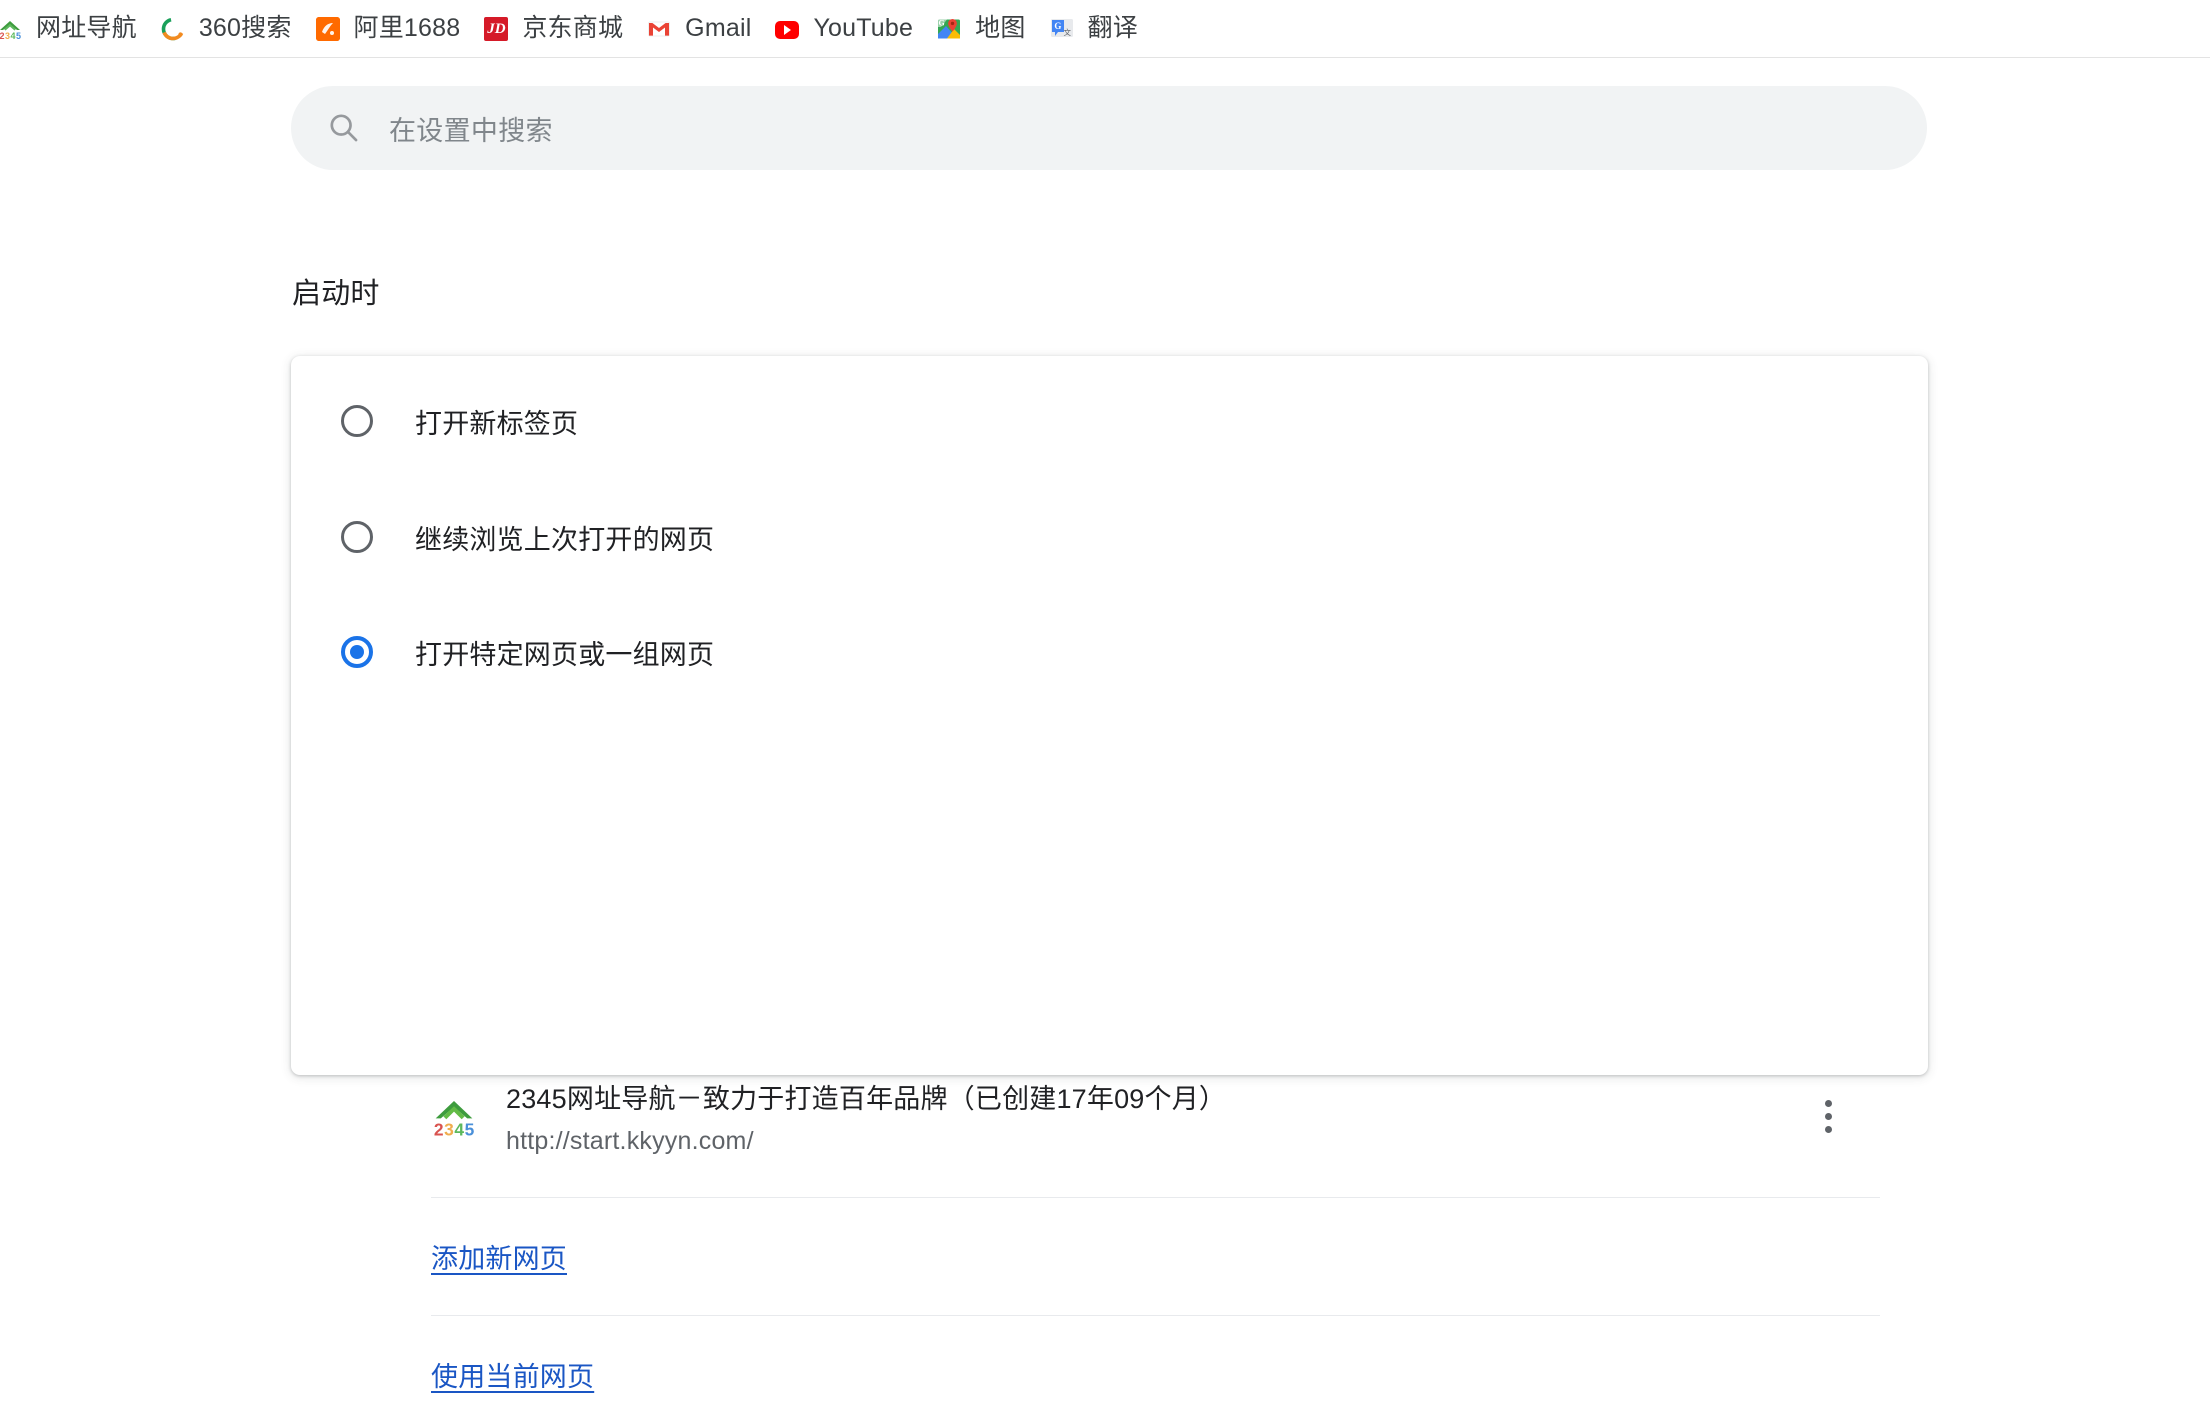 This screenshot has width=2210, height=1403. What do you see at coordinates (86, 28) in the screenshot?
I see `bookmark-label: 网址导航` at bounding box center [86, 28].